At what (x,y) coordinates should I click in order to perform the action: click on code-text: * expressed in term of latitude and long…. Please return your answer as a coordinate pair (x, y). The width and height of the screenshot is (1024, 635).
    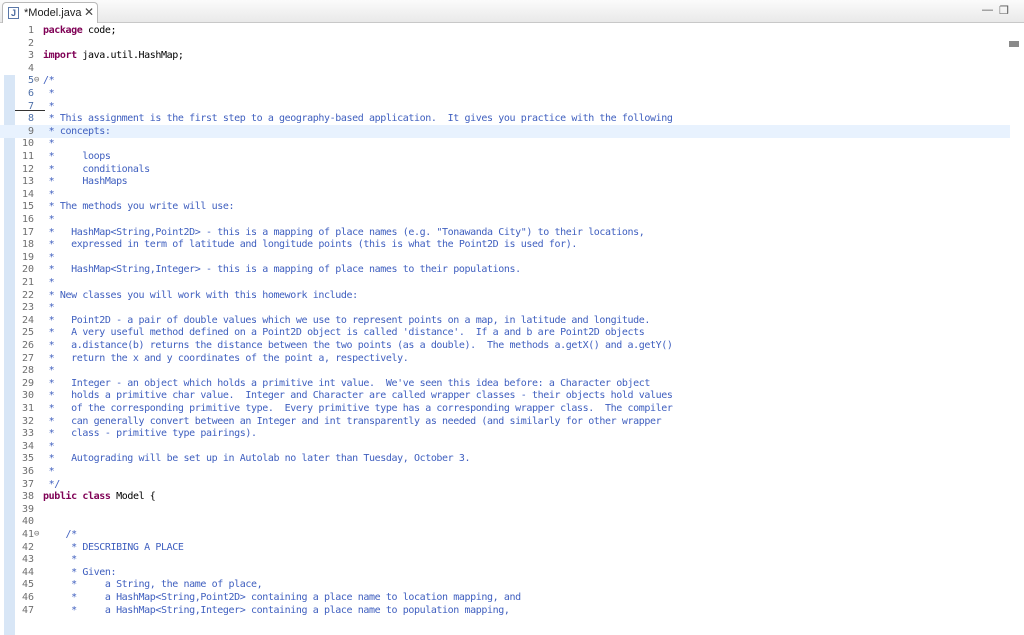
    Looking at the image, I should click on (310, 244).